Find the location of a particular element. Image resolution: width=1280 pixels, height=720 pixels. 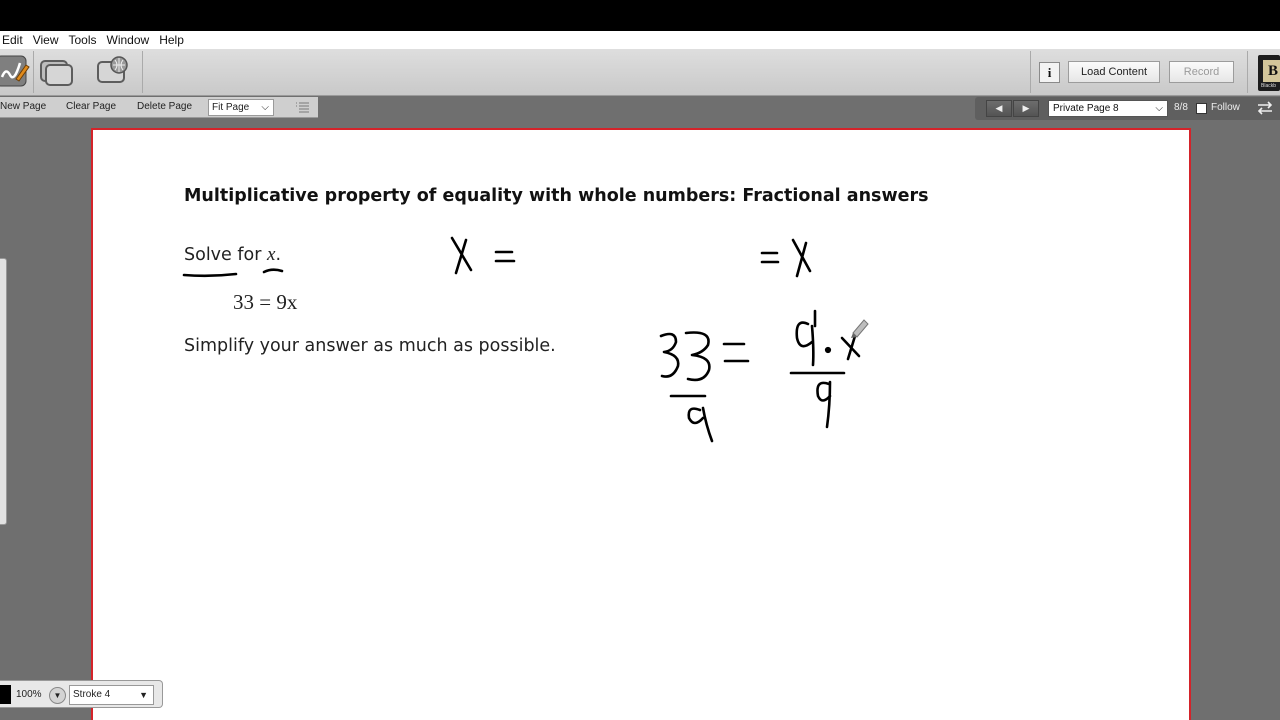

load-content-button: Load Content is located at coordinates (1114, 72).